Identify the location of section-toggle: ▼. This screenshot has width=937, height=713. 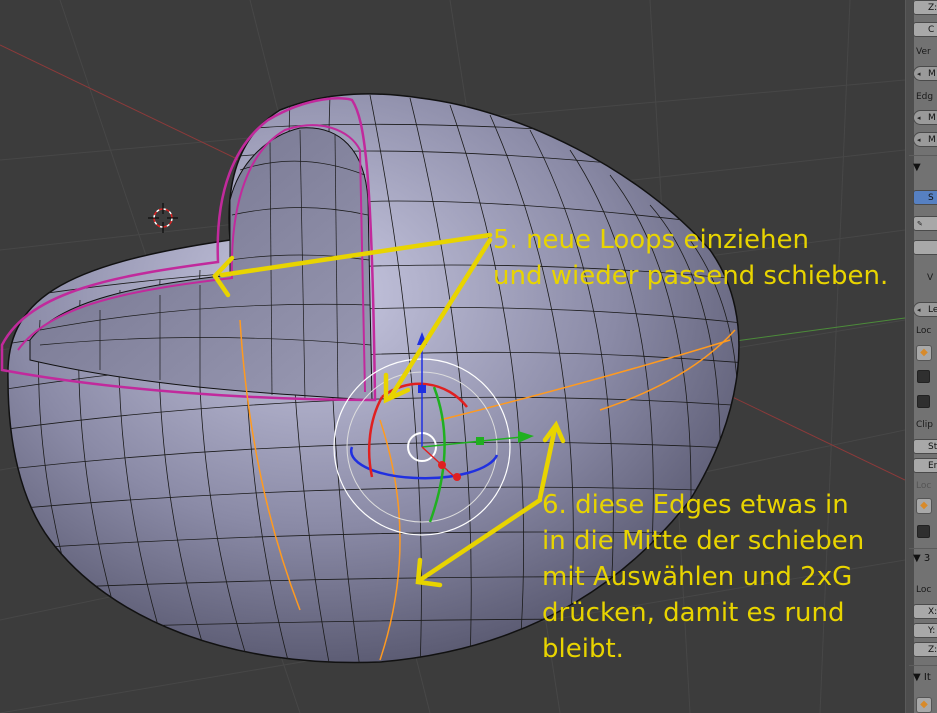
(917, 167).